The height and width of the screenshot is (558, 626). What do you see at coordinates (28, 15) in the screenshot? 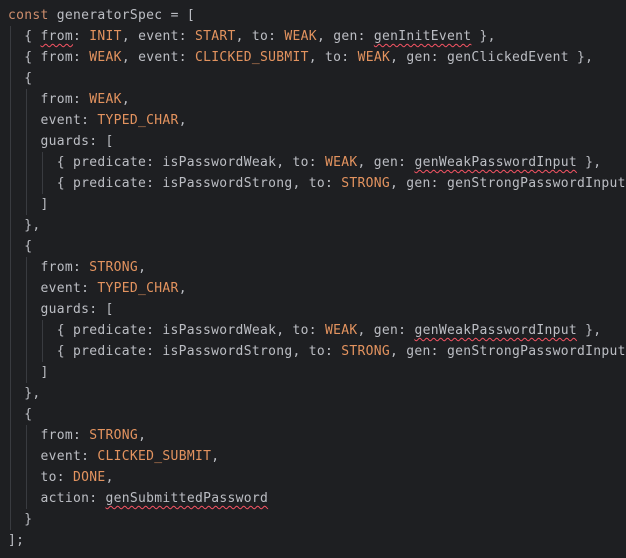
I see `keyword-token: const` at bounding box center [28, 15].